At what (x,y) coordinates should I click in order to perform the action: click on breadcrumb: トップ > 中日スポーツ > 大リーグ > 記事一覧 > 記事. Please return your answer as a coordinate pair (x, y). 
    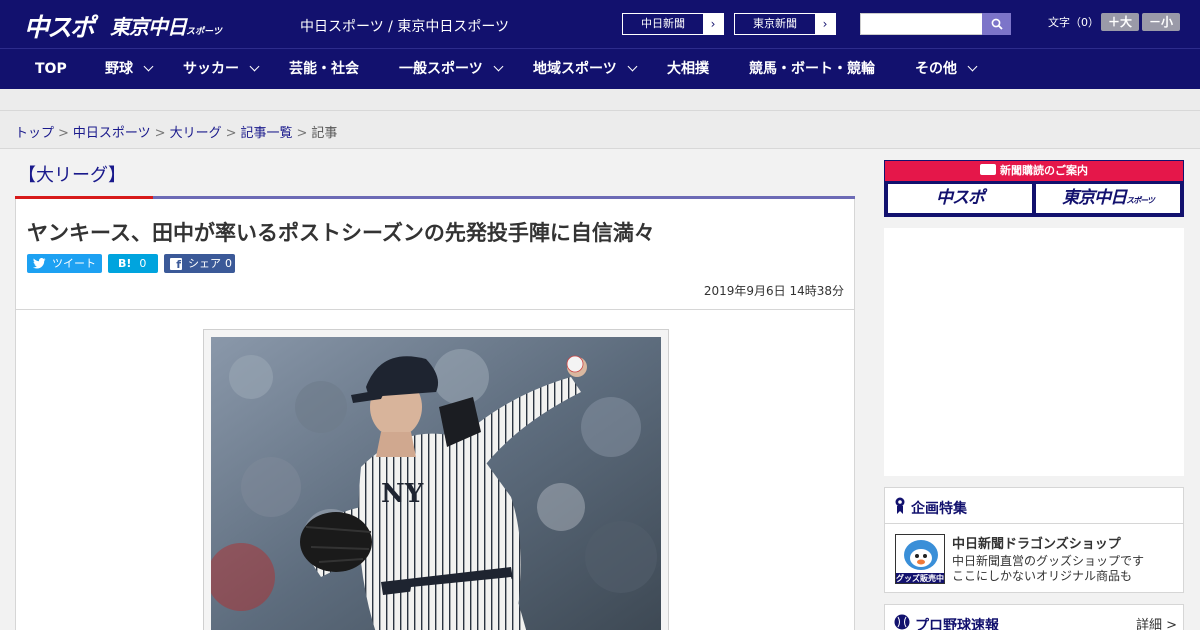
    Looking at the image, I should click on (176, 131).